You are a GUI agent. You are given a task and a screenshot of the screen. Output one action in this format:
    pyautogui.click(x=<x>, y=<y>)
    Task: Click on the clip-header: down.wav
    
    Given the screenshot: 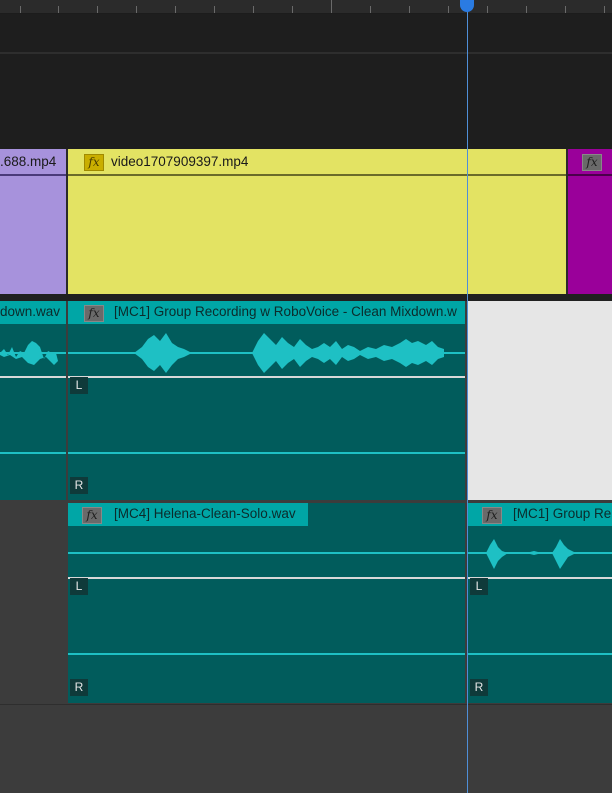 What is the action you would take?
    pyautogui.click(x=33, y=312)
    